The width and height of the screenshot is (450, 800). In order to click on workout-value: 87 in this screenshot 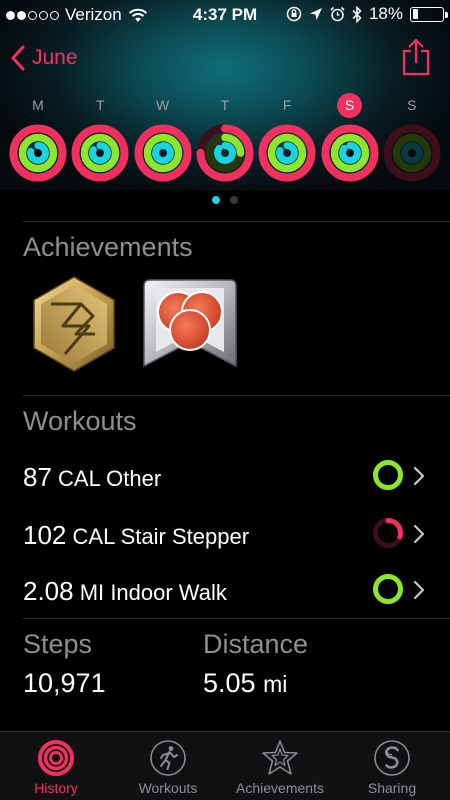, I will do `click(37, 477)`.